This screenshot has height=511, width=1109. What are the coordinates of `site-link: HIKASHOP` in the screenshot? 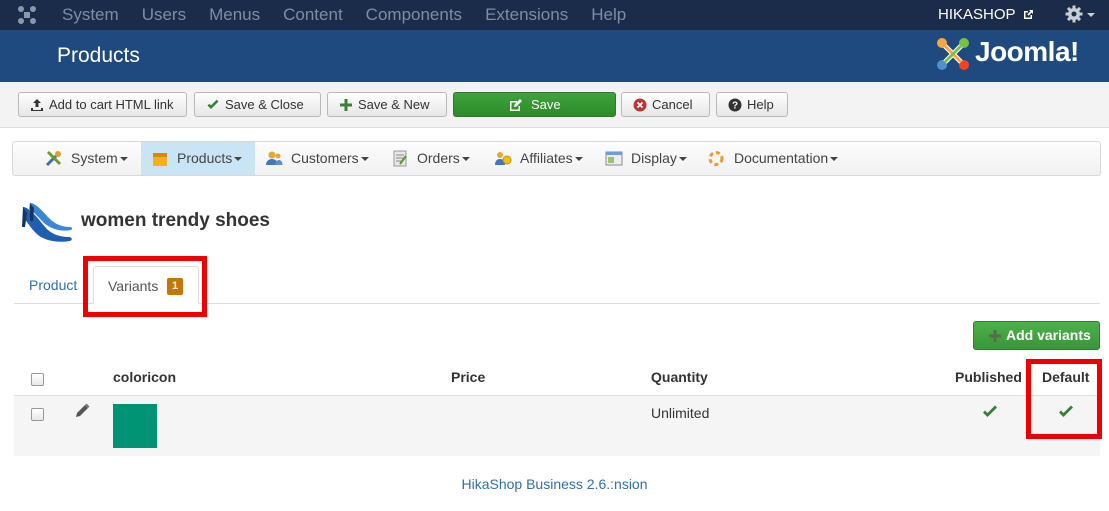 It's located at (986, 15).